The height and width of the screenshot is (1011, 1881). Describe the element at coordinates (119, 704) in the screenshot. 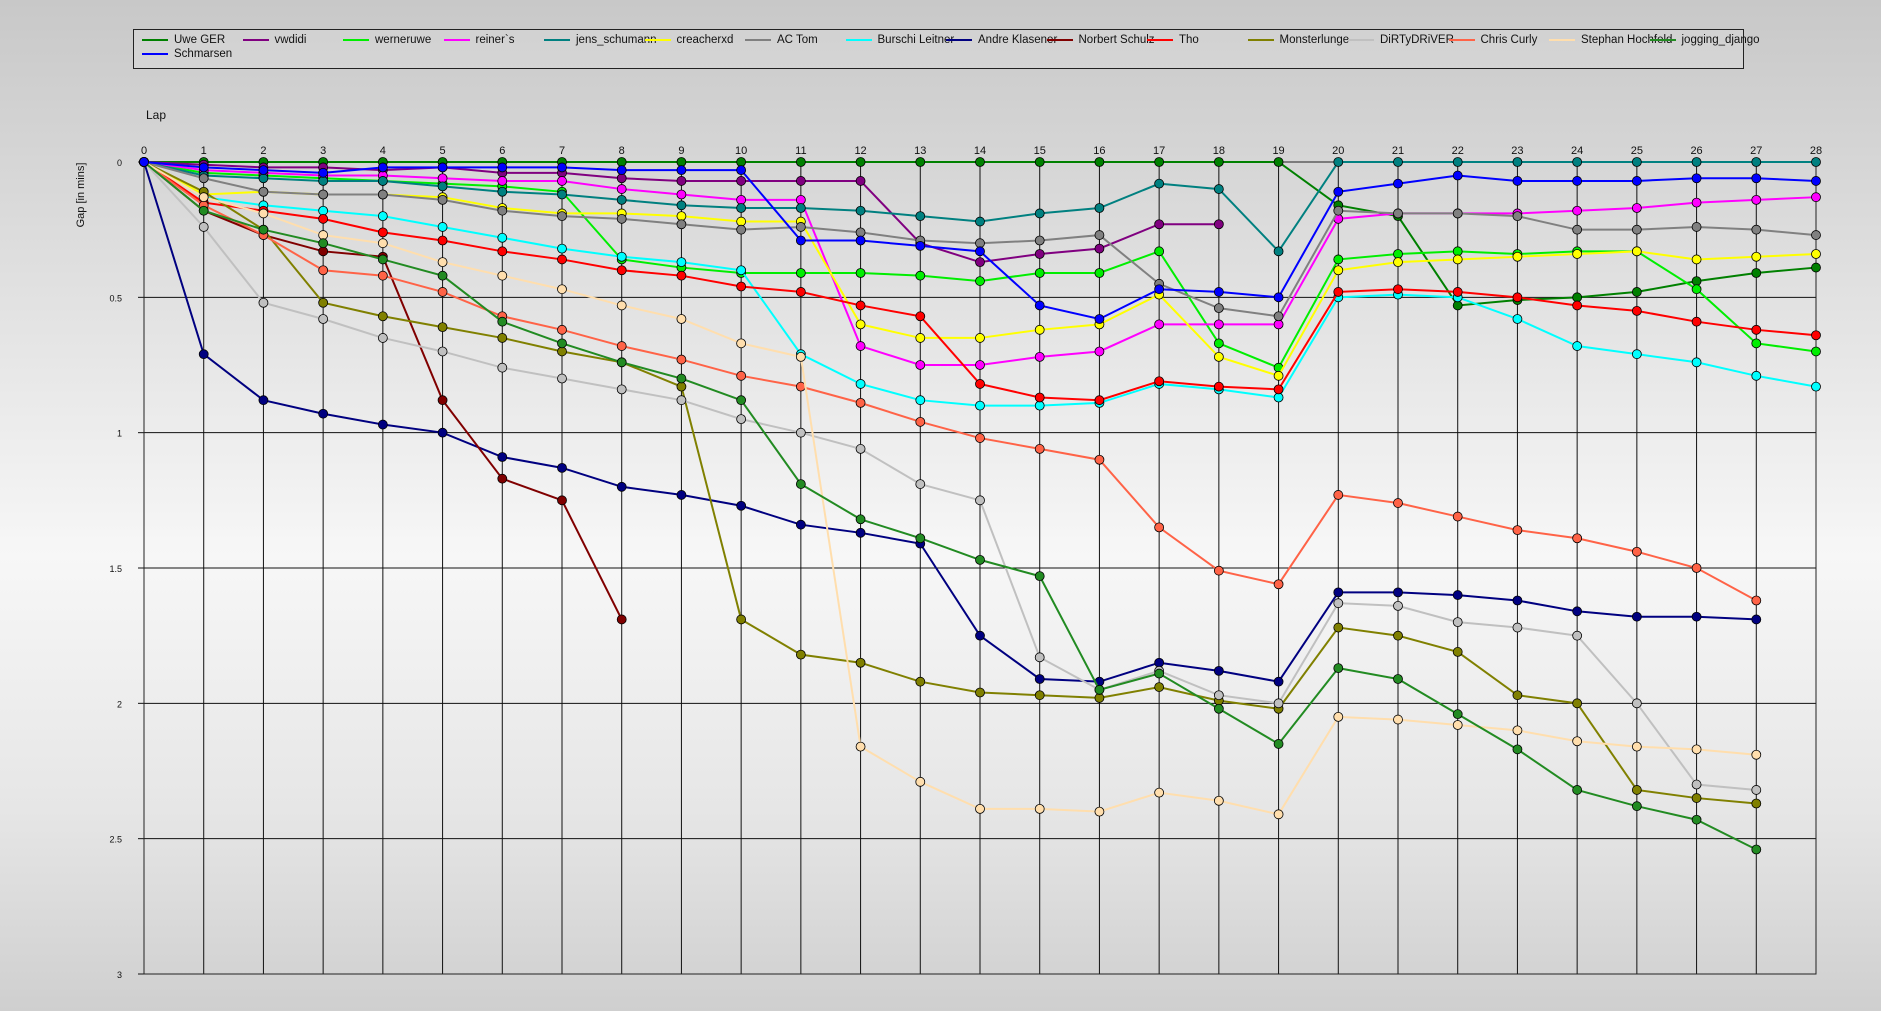

I see `y-tick-label: 2` at that location.